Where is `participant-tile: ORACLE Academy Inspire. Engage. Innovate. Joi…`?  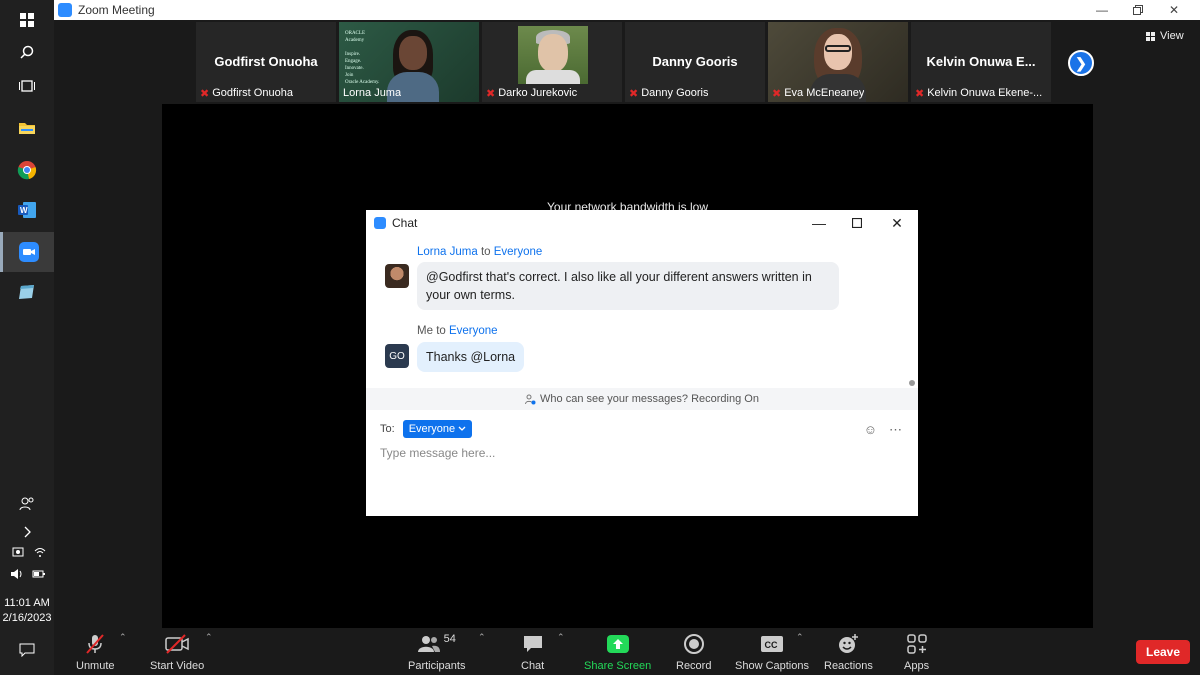
participant-tile: ORACLE Academy Inspire. Engage. Innovate. Joi… is located at coordinates (409, 62).